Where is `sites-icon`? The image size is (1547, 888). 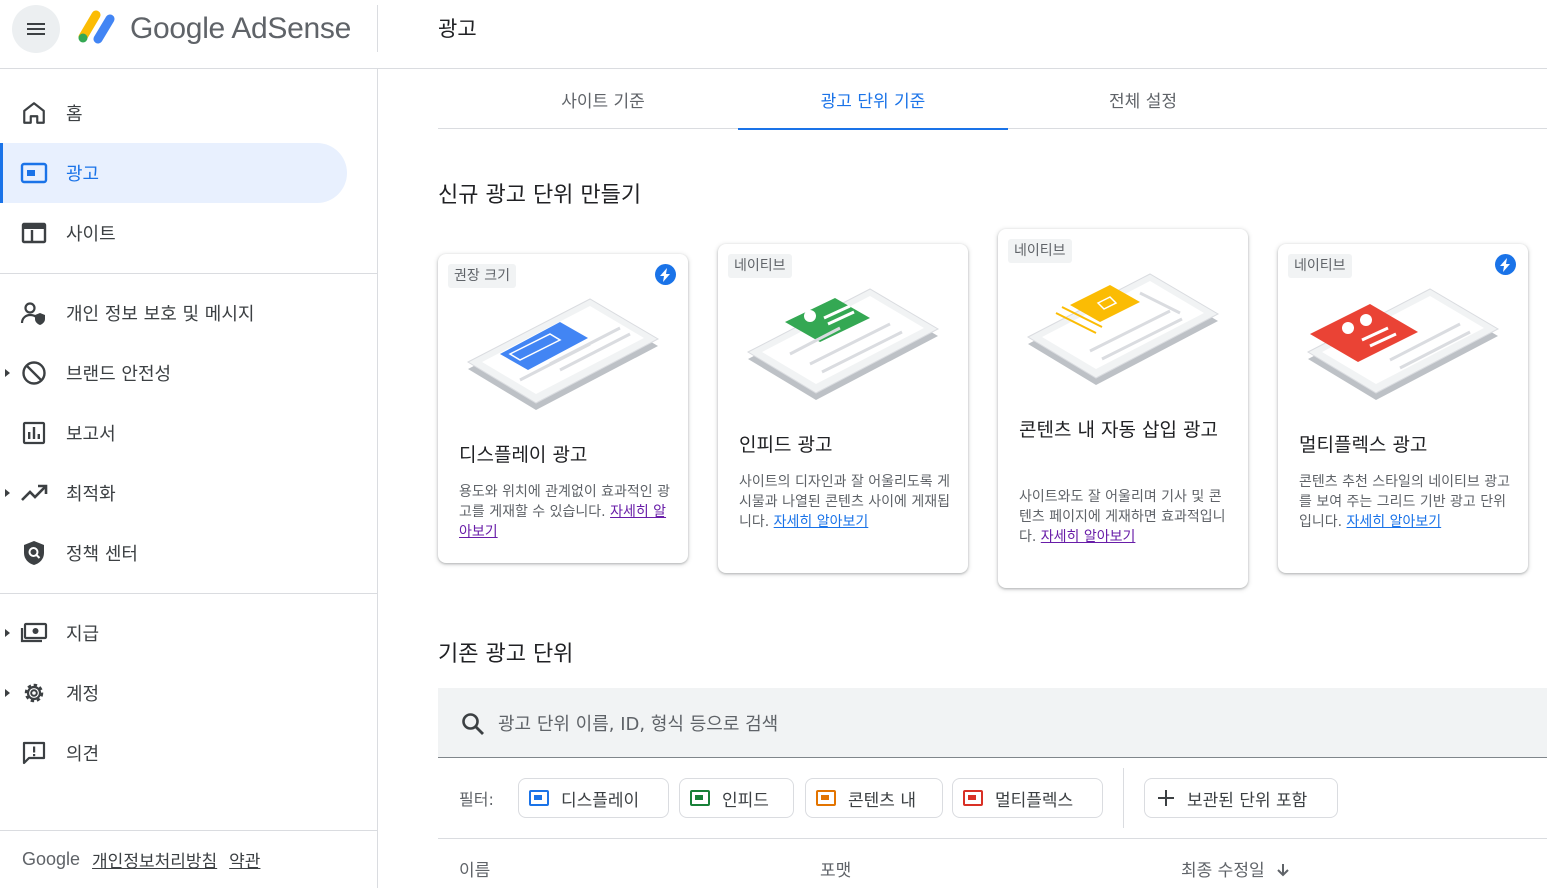 sites-icon is located at coordinates (34, 233).